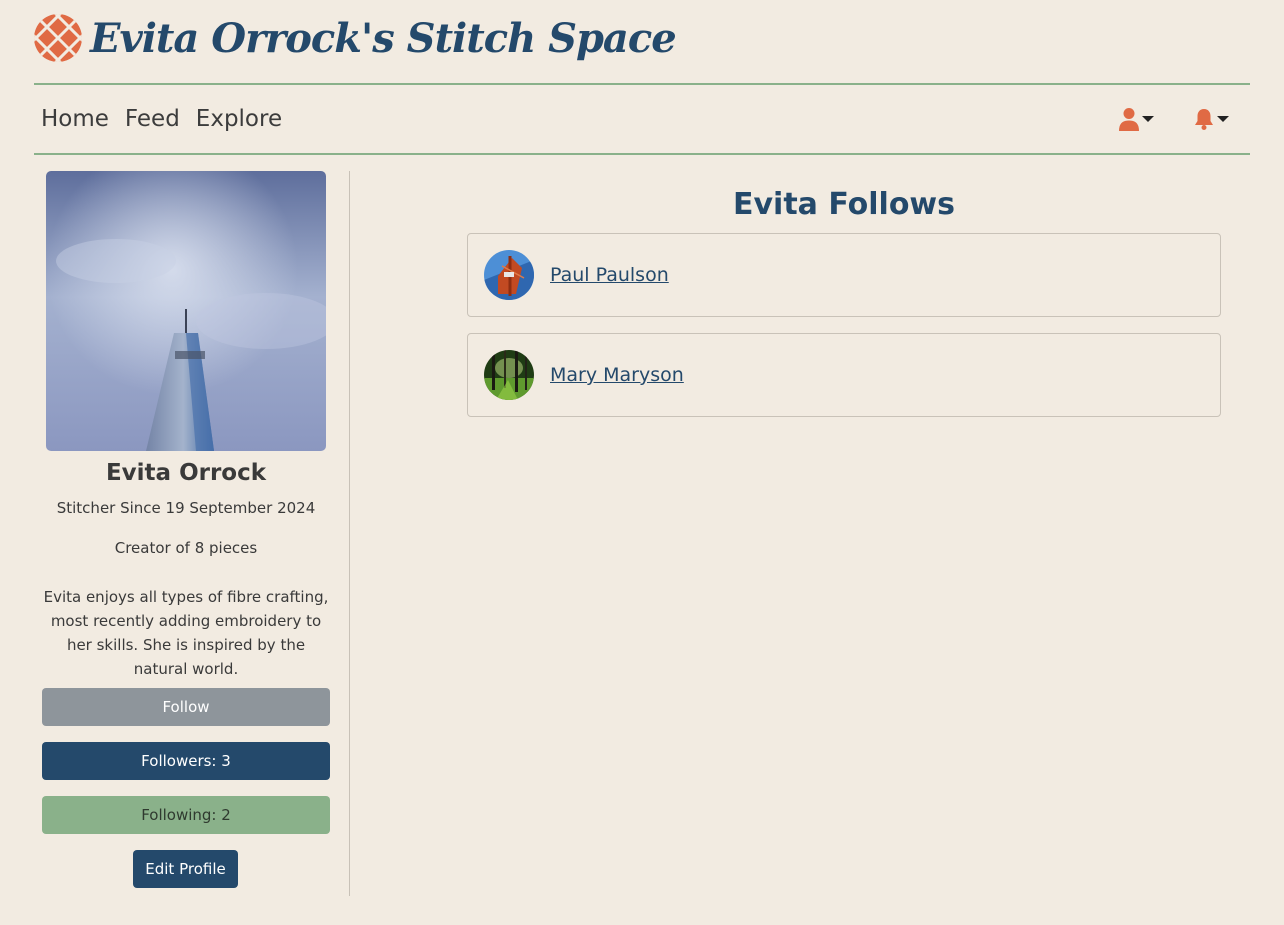  Describe the element at coordinates (844, 204) in the screenshot. I see `page-title: Evita Follows` at that location.